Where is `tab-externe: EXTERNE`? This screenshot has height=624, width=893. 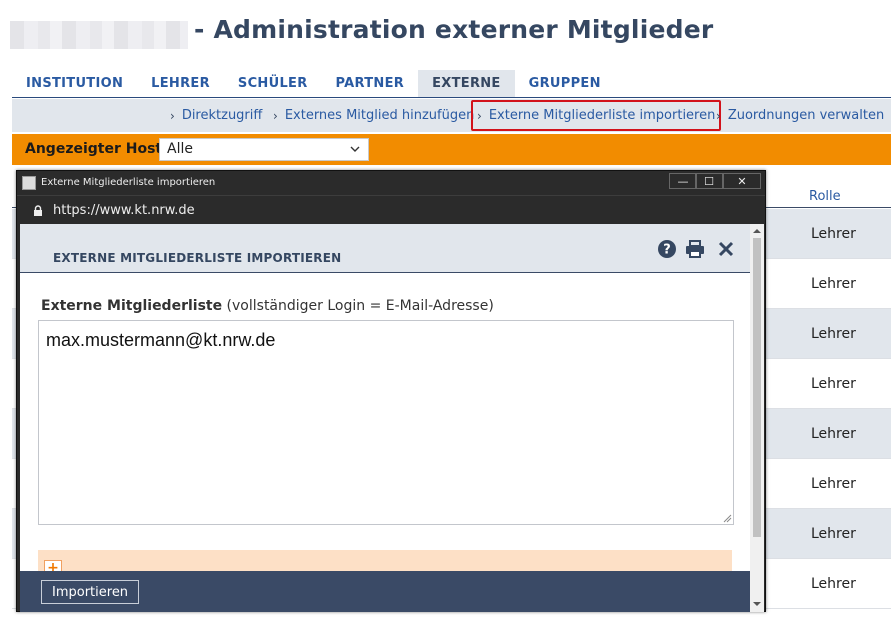 tab-externe: EXTERNE is located at coordinates (466, 83).